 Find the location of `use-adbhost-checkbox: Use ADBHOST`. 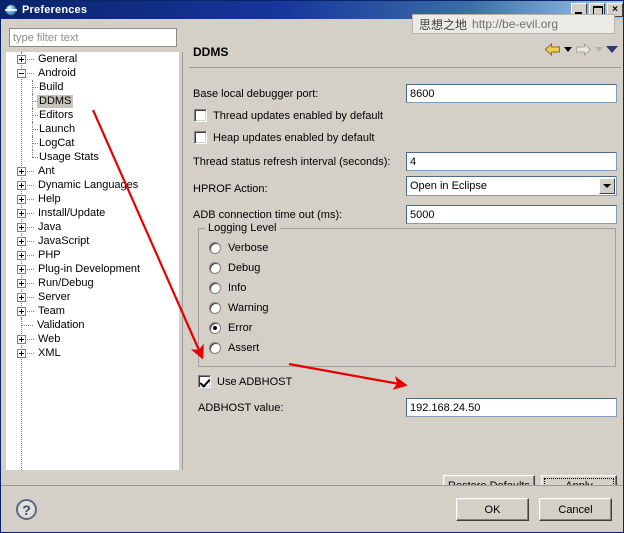

use-adbhost-checkbox: Use ADBHOST is located at coordinates (245, 381).